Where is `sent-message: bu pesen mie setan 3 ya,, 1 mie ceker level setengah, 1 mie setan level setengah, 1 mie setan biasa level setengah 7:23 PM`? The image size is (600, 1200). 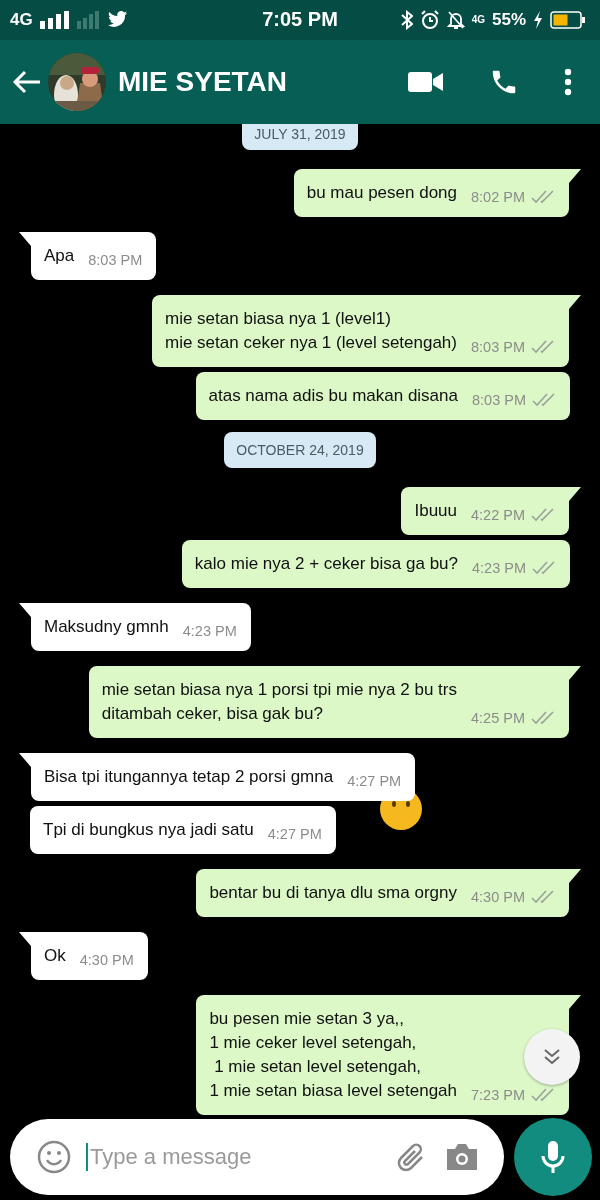
sent-message: bu pesen mie setan 3 ya,, 1 mie ceker level setengah, 1 mie setan level setengah, 1 mie setan biasa level setengah 7:23 PM is located at coordinates (382, 1054).